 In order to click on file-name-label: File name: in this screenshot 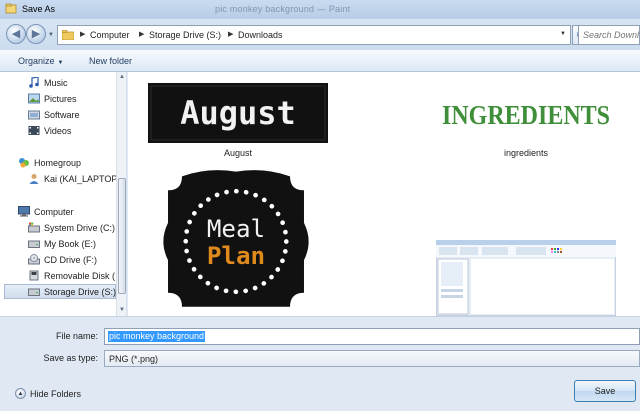, I will do `click(76, 336)`.